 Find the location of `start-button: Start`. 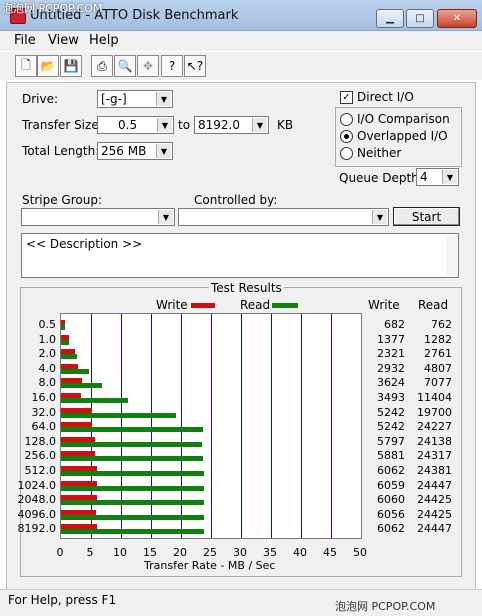

start-button: Start is located at coordinates (426, 216).